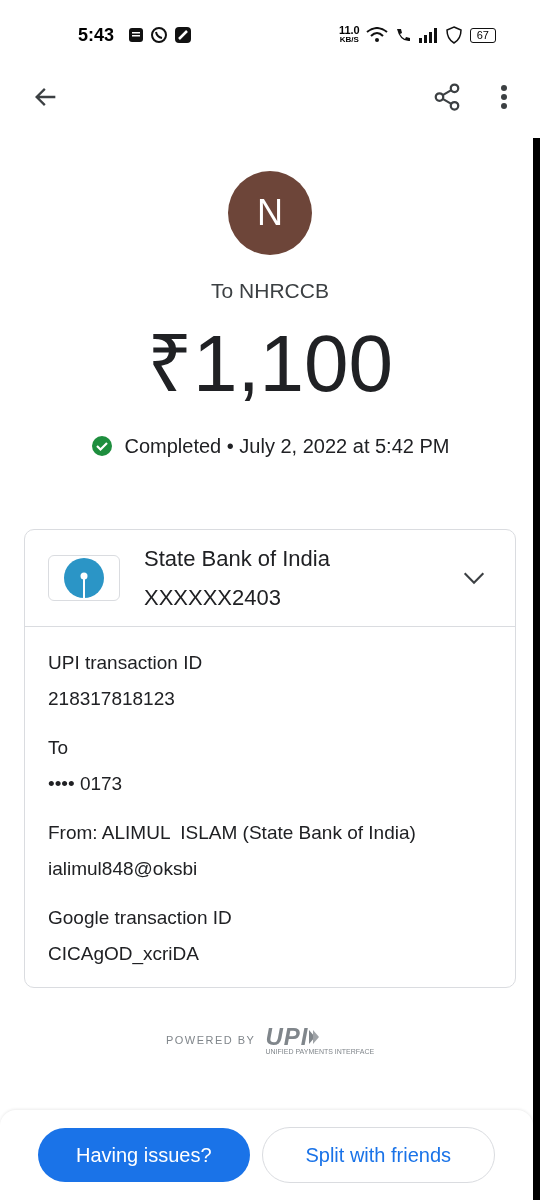  What do you see at coordinates (232, 832) in the screenshot?
I see `detail-label: From: ALIMUL ISLAM (State Bank of India)` at bounding box center [232, 832].